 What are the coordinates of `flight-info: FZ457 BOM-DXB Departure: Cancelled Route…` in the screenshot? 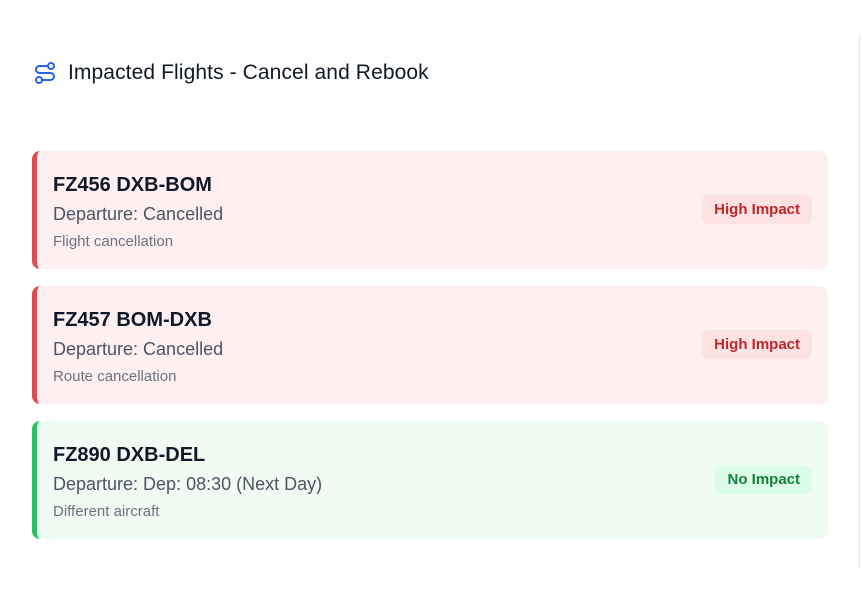 It's located at (432, 346).